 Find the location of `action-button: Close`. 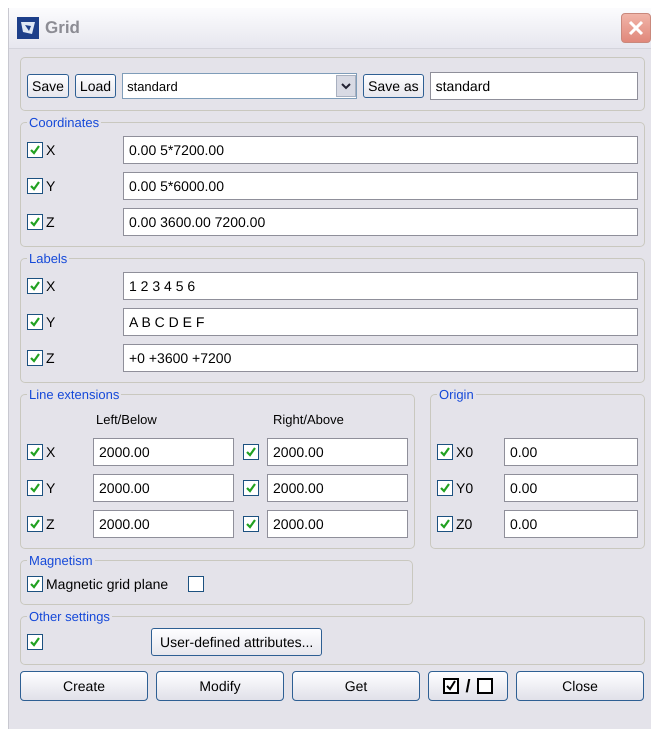

action-button: Close is located at coordinates (580, 686).